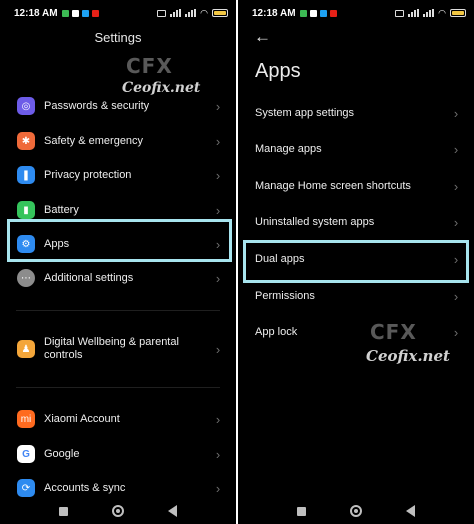  What do you see at coordinates (118, 278) in the screenshot?
I see `settings-item-additional-settings: ⋯ Additional settings ›` at bounding box center [118, 278].